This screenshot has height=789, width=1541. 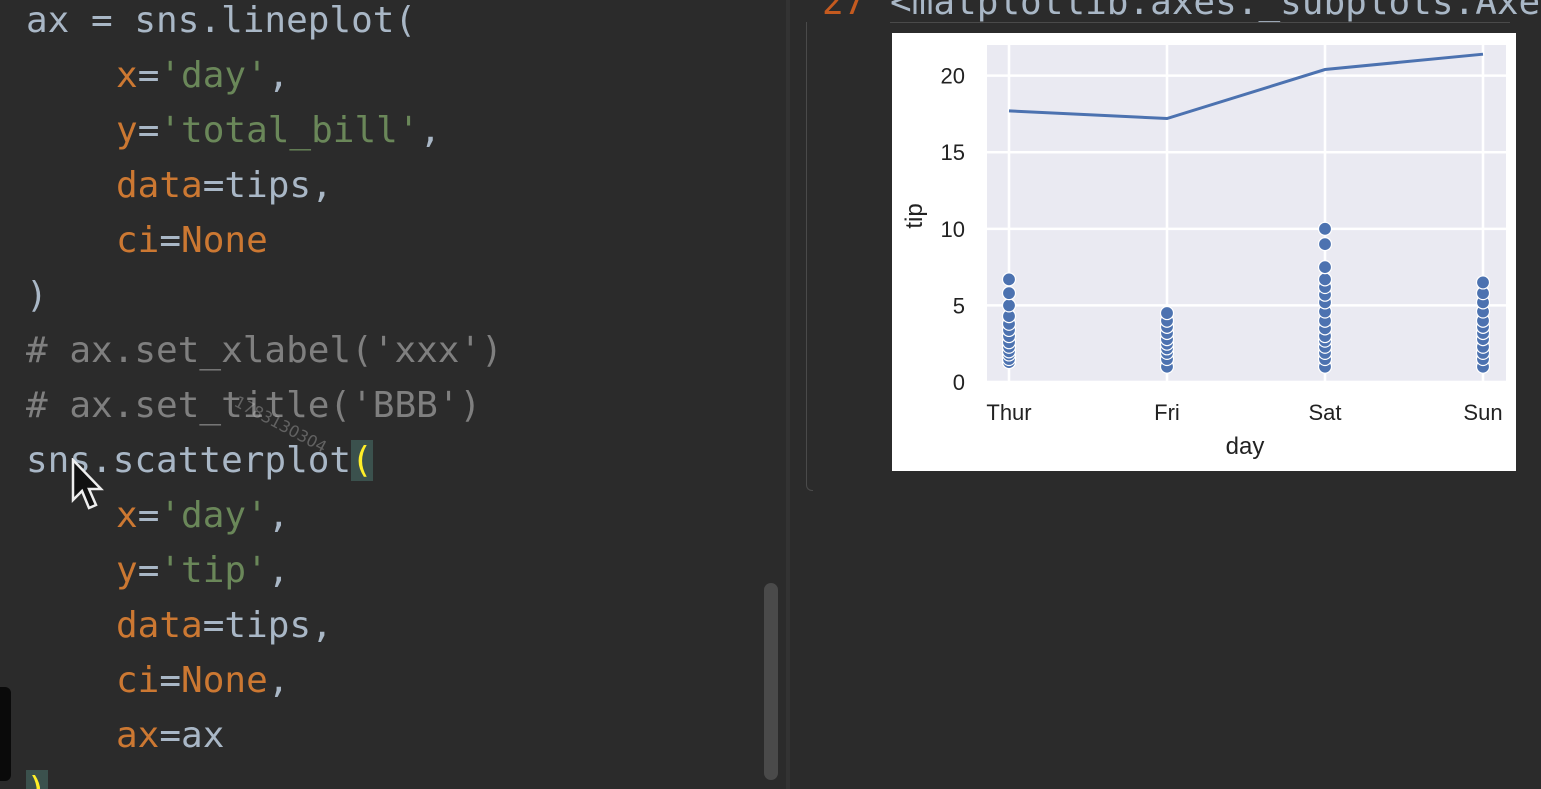 What do you see at coordinates (289, 130) in the screenshot?
I see `code-token: 'total_bill'` at bounding box center [289, 130].